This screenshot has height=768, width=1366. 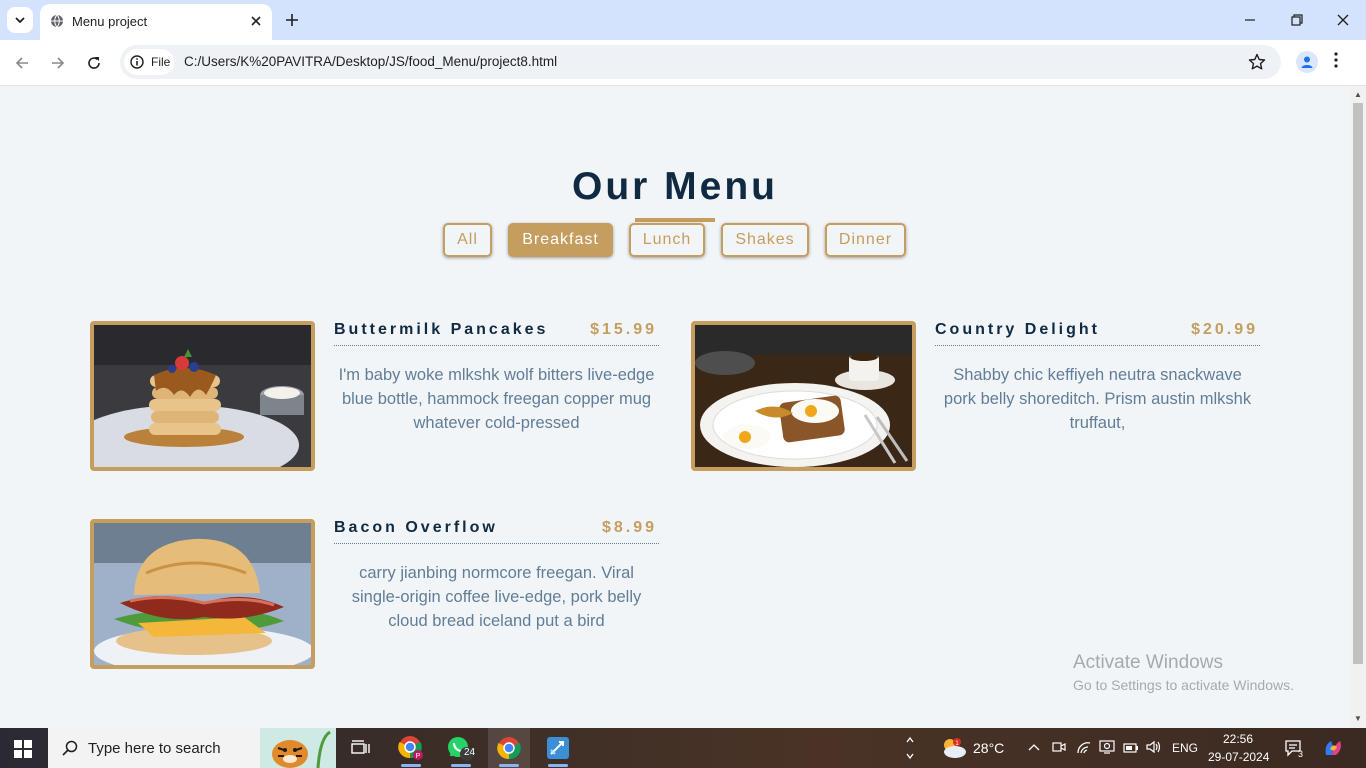 What do you see at coordinates (1059, 749) in the screenshot?
I see `camera-icon` at bounding box center [1059, 749].